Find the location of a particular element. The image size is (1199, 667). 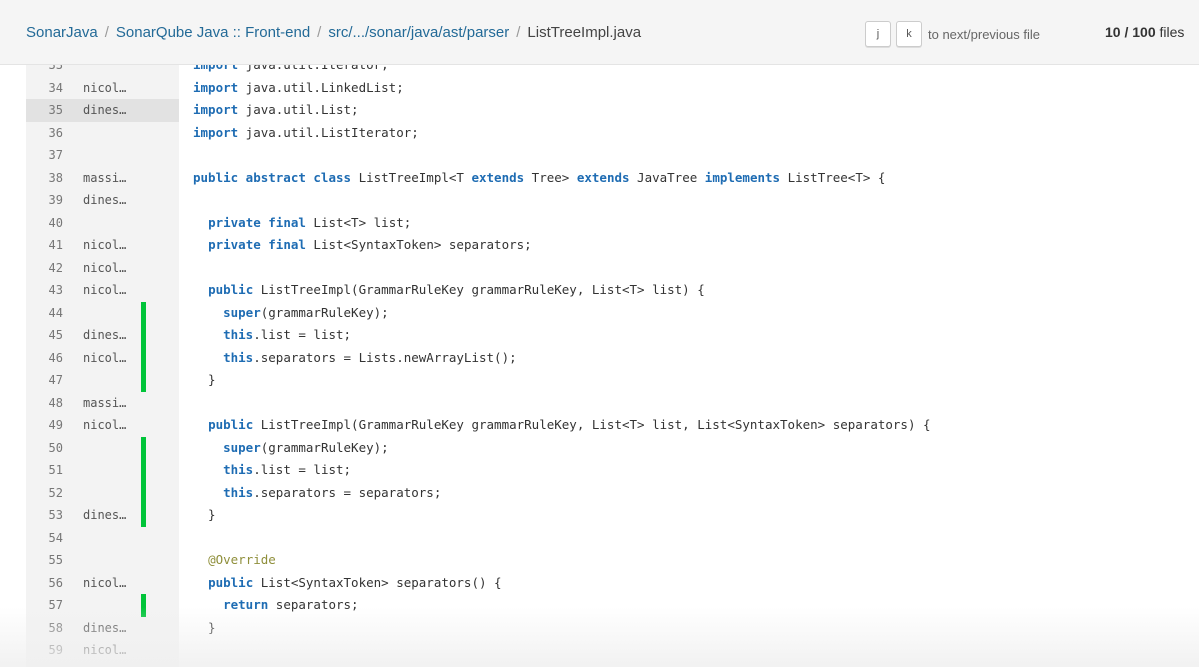

code-text: public List<SyntaxToken> separators() { is located at coordinates (347, 583).